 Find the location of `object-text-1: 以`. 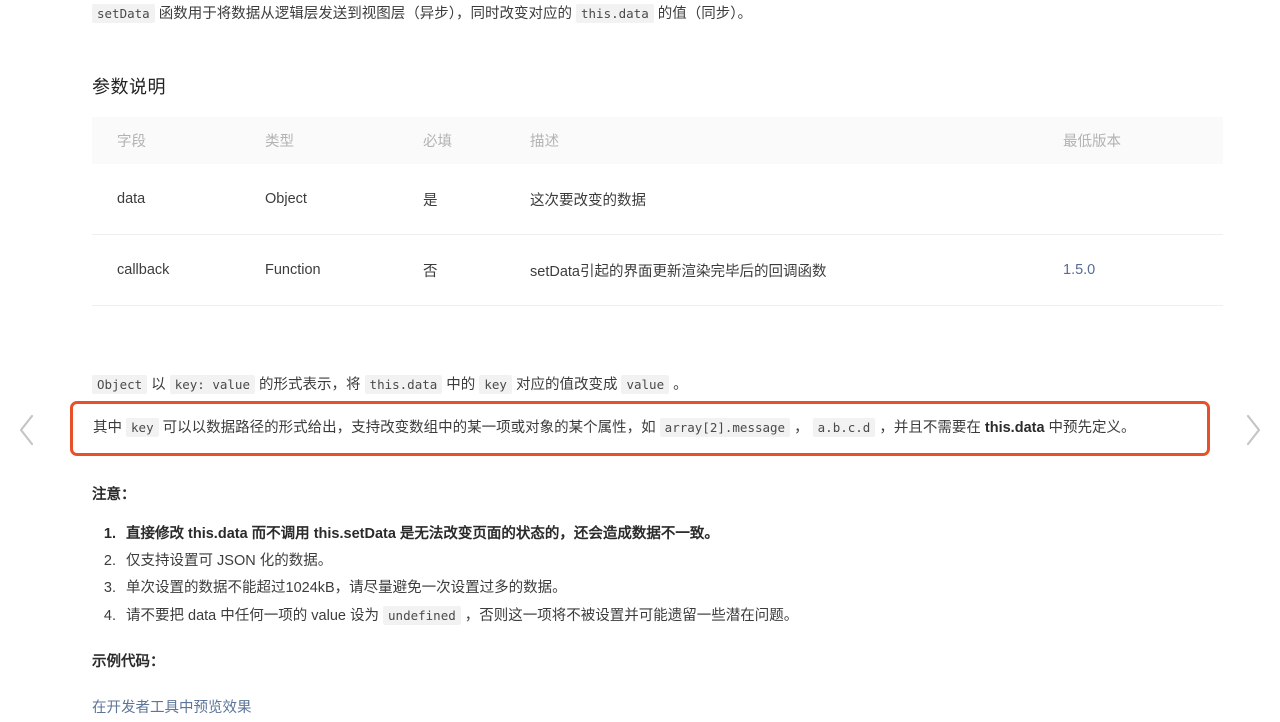

object-text-1: 以 is located at coordinates (158, 384).